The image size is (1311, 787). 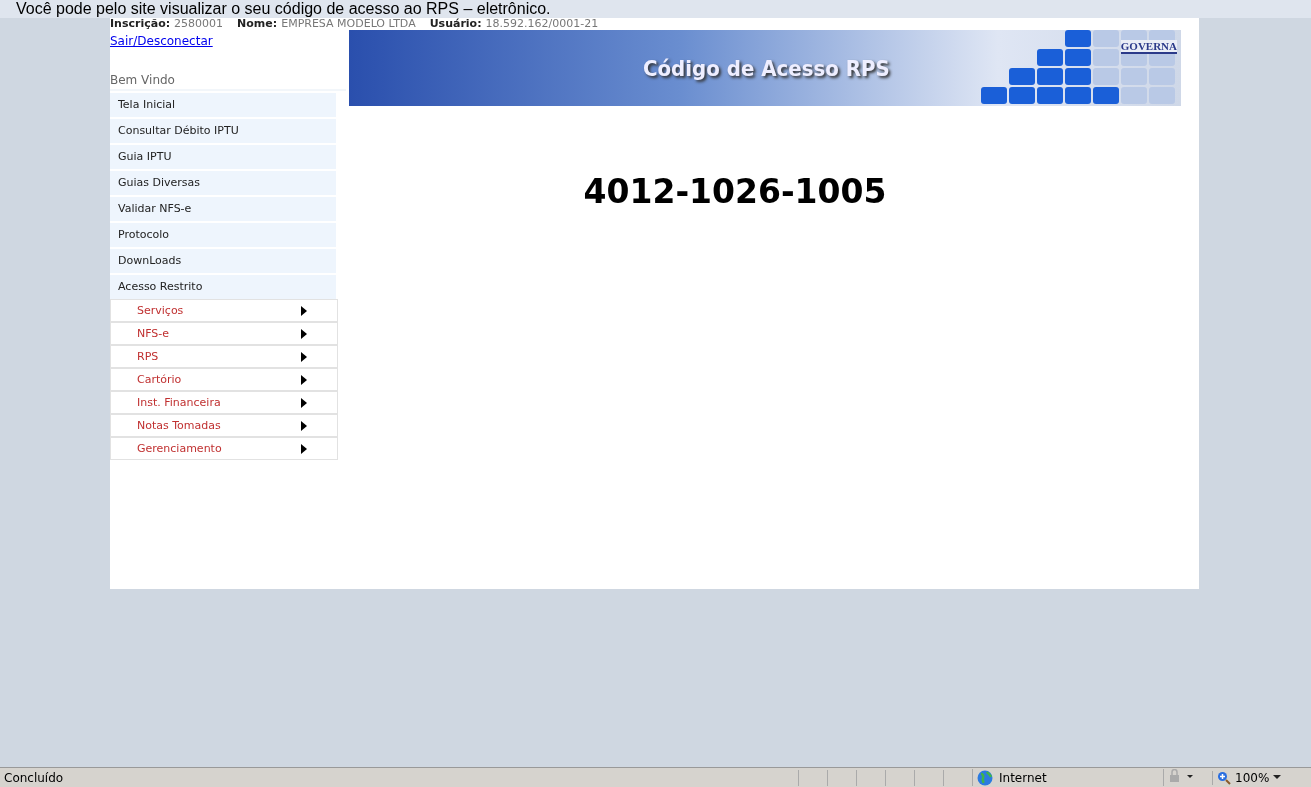 What do you see at coordinates (223, 287) in the screenshot?
I see `menu-item: Acesso Restrito` at bounding box center [223, 287].